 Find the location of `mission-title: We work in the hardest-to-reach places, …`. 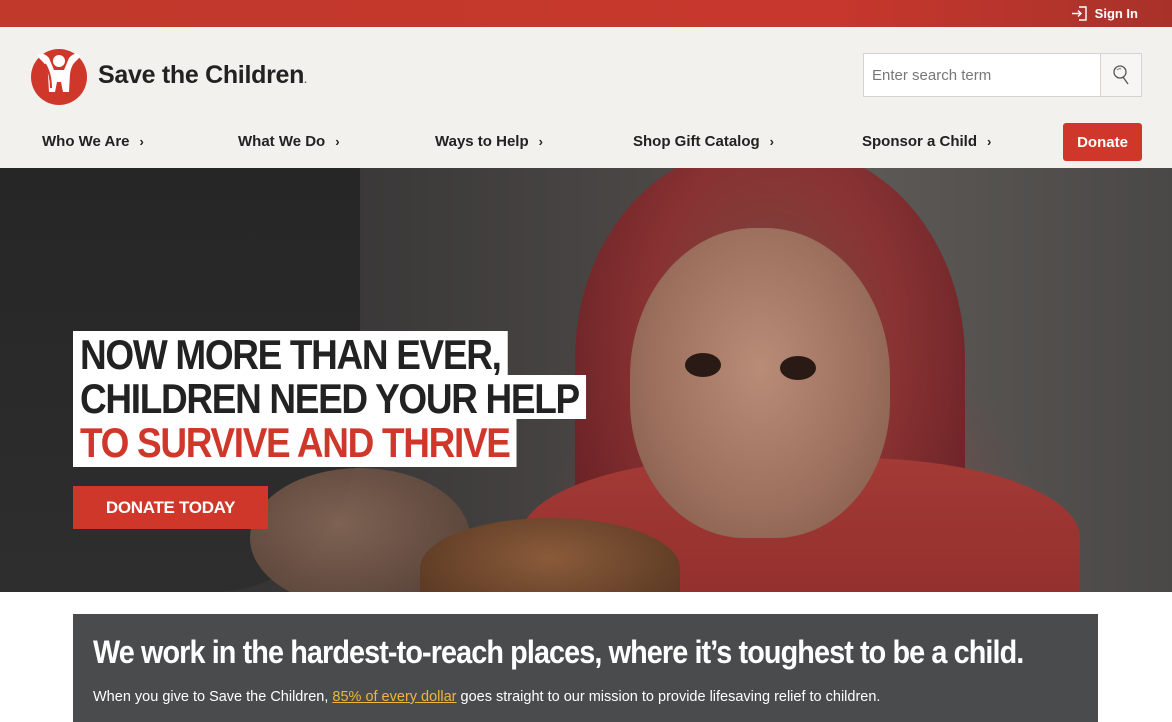

mission-title: We work in the hardest-to-reach places, … is located at coordinates (558, 652).